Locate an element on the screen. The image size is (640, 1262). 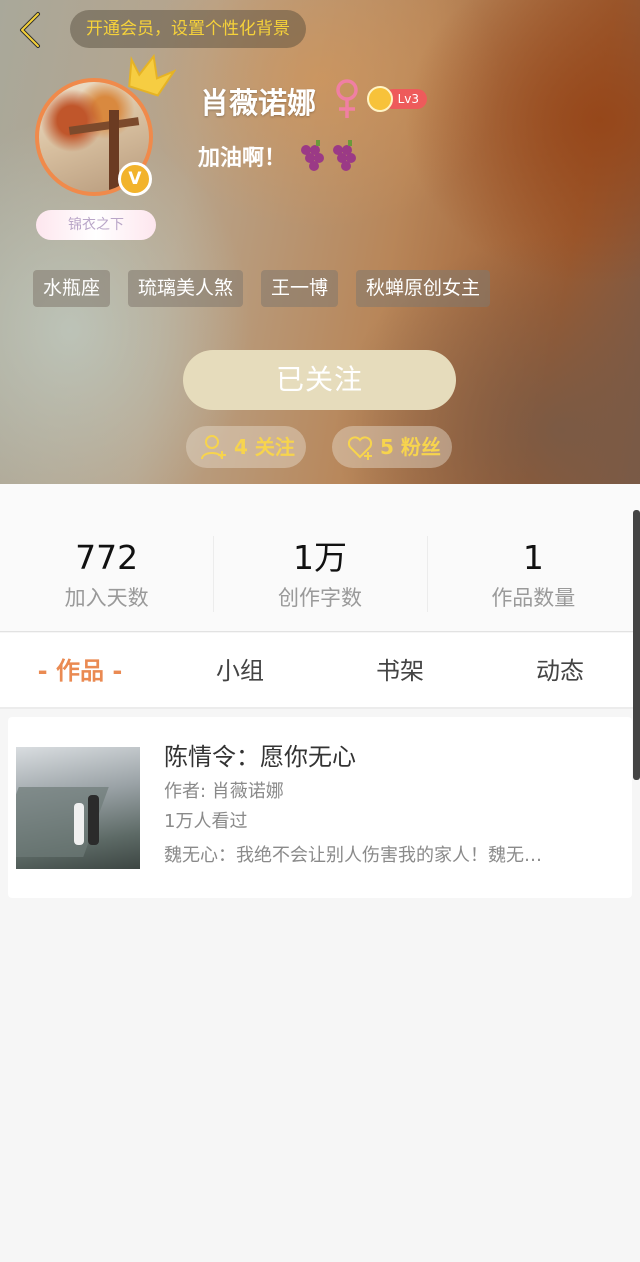
stat-join-days: 772 加入天数 is located at coordinates (106, 557).